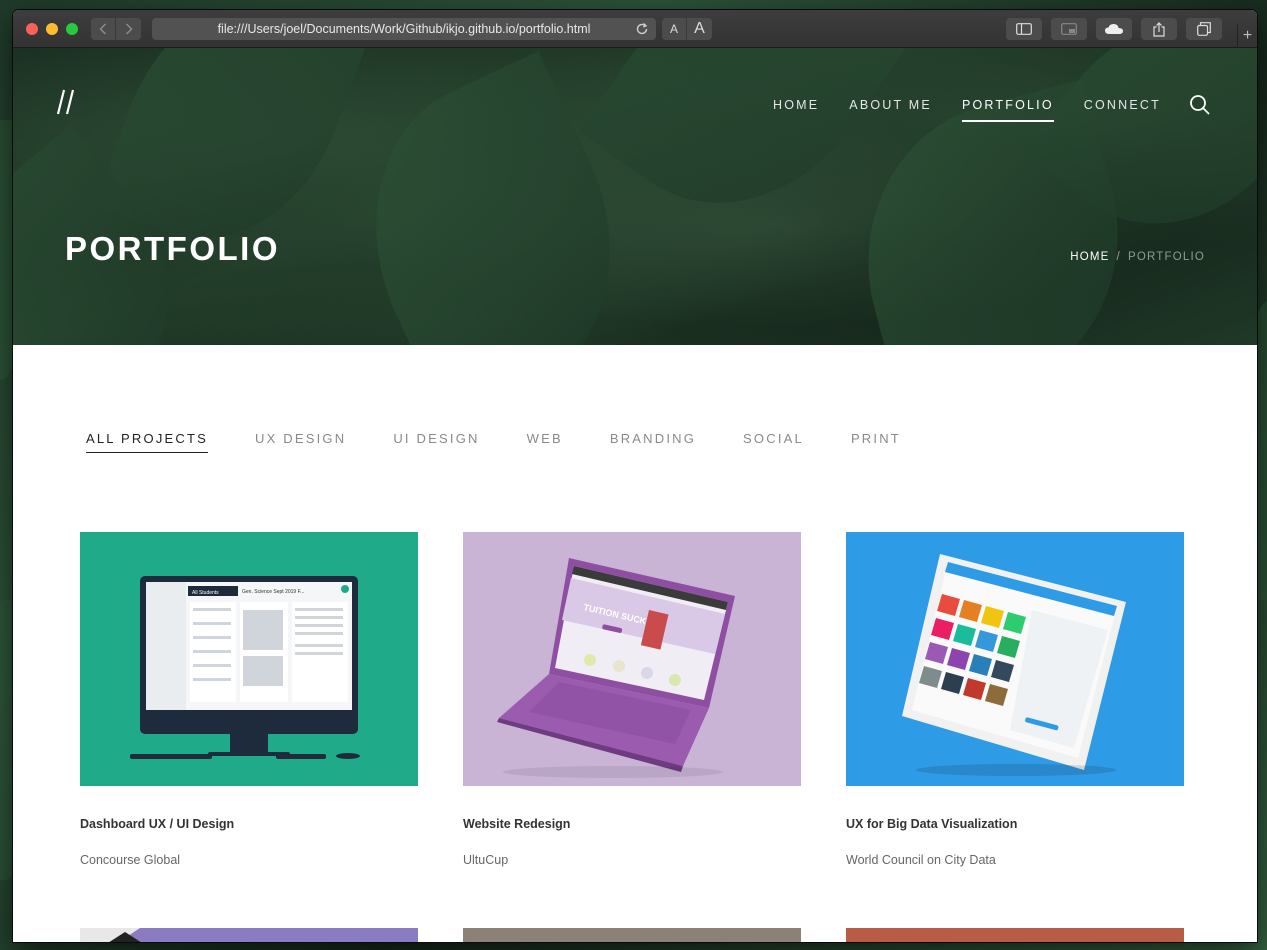 The height and width of the screenshot is (950, 1267). Describe the element at coordinates (205, 593) in the screenshot. I see `svg-text: All Students` at that location.